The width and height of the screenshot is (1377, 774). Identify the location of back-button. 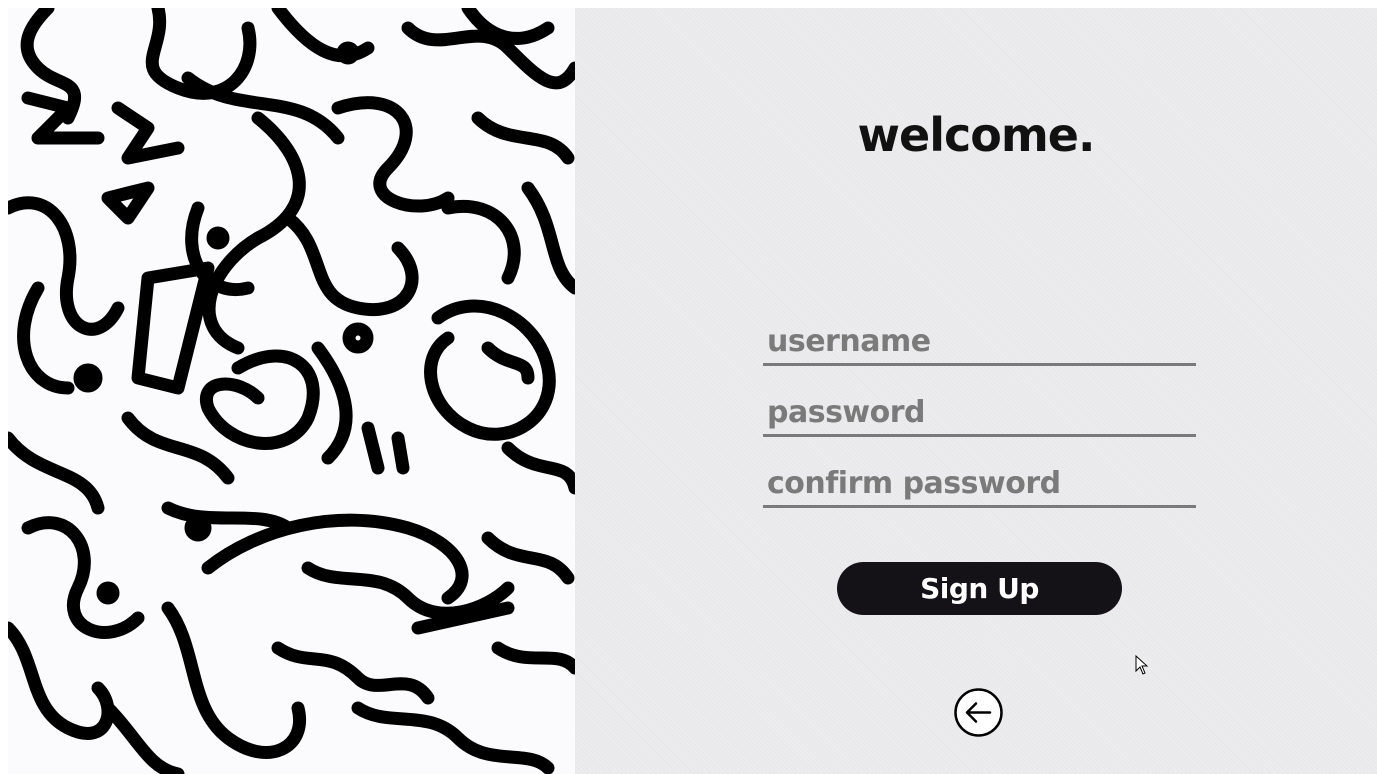
(978, 712).